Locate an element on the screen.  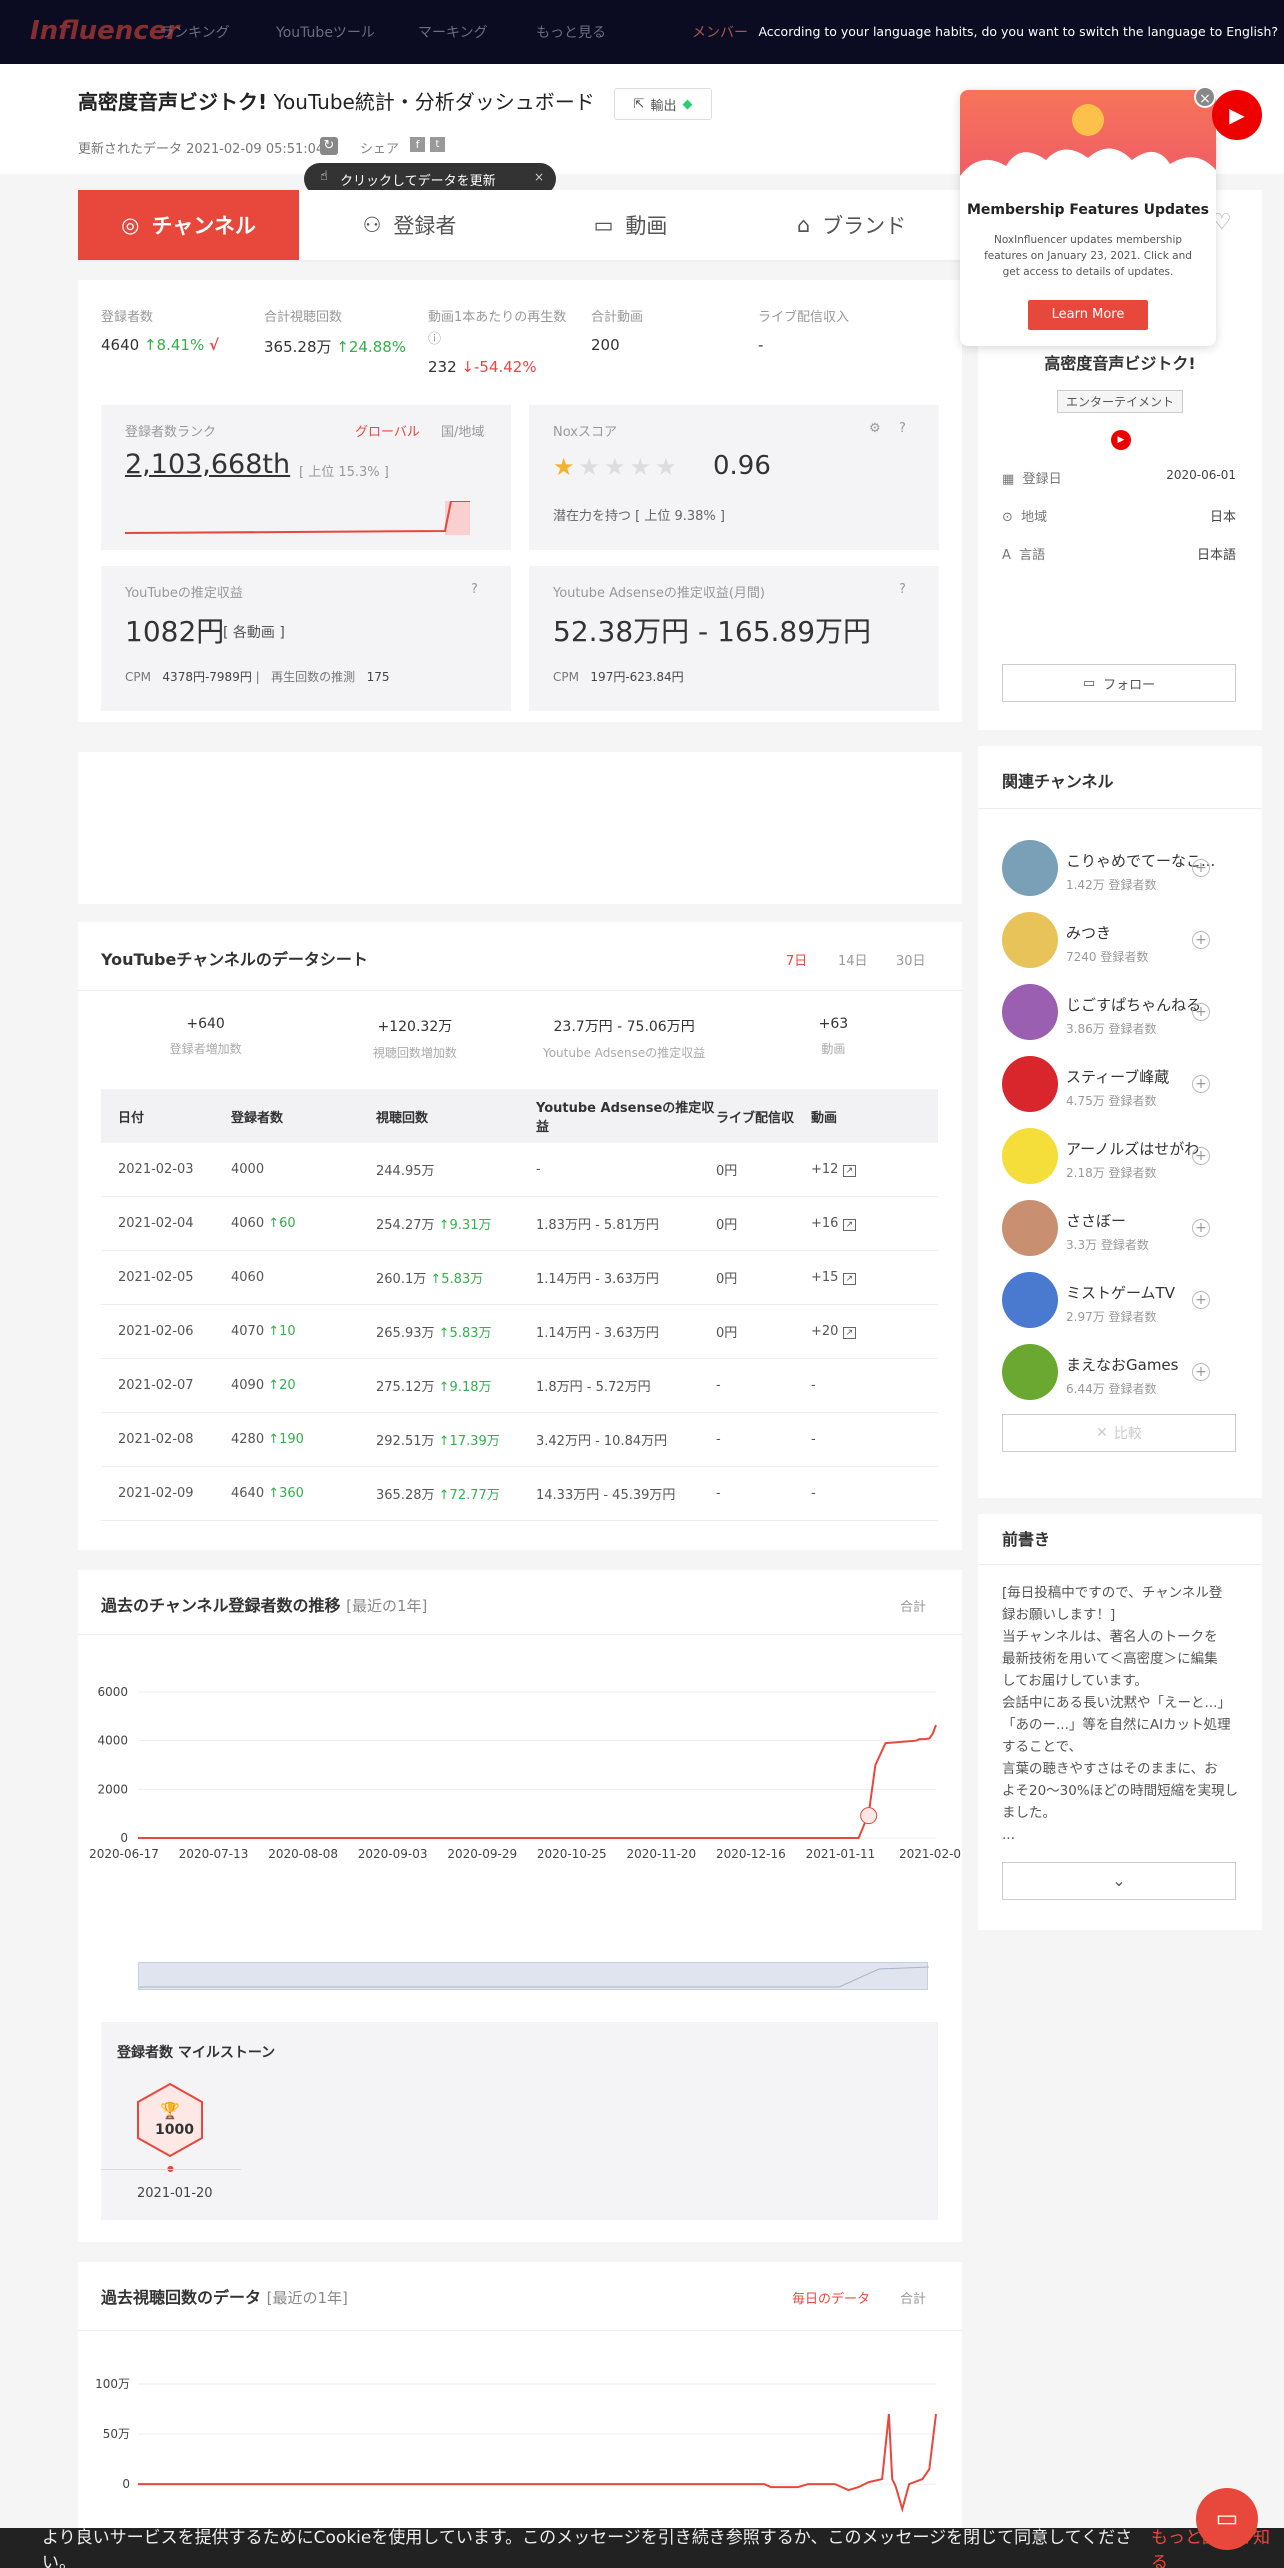
related-channel-item: みつき 7240 登録者数 + is located at coordinates (1108, 940).